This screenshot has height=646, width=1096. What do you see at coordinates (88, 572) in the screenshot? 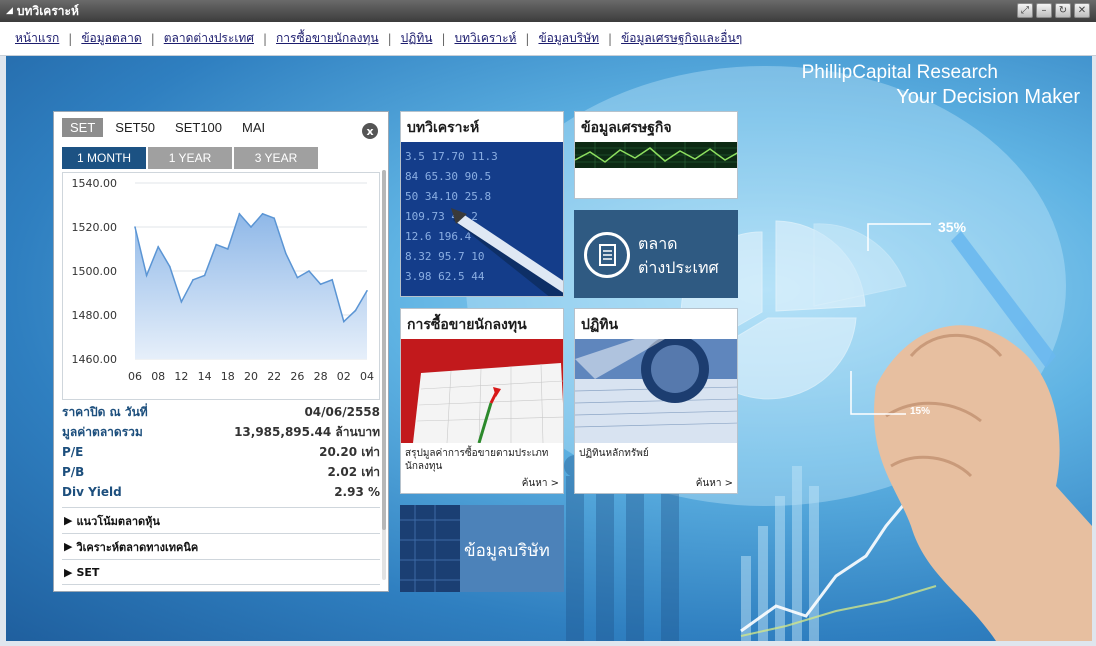
I see `panel-link-label: SET` at bounding box center [88, 572].